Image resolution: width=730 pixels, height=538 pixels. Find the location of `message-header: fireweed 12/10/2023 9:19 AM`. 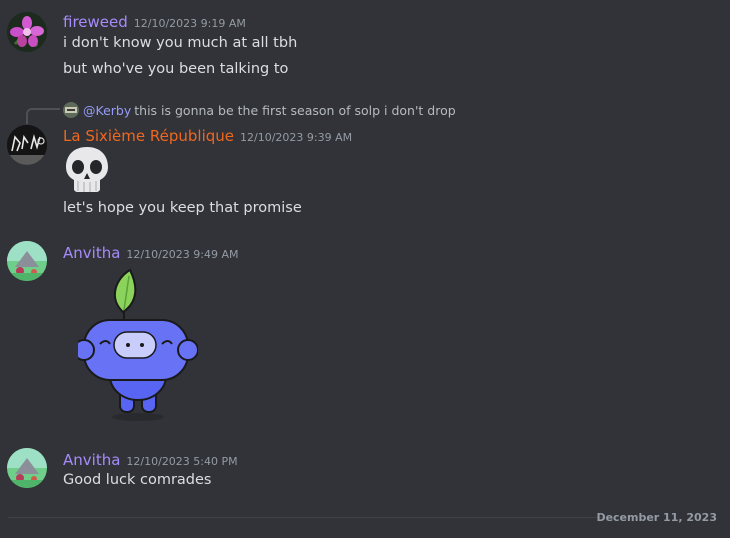

message-header: fireweed 12/10/2023 9:19 AM is located at coordinates (154, 21).